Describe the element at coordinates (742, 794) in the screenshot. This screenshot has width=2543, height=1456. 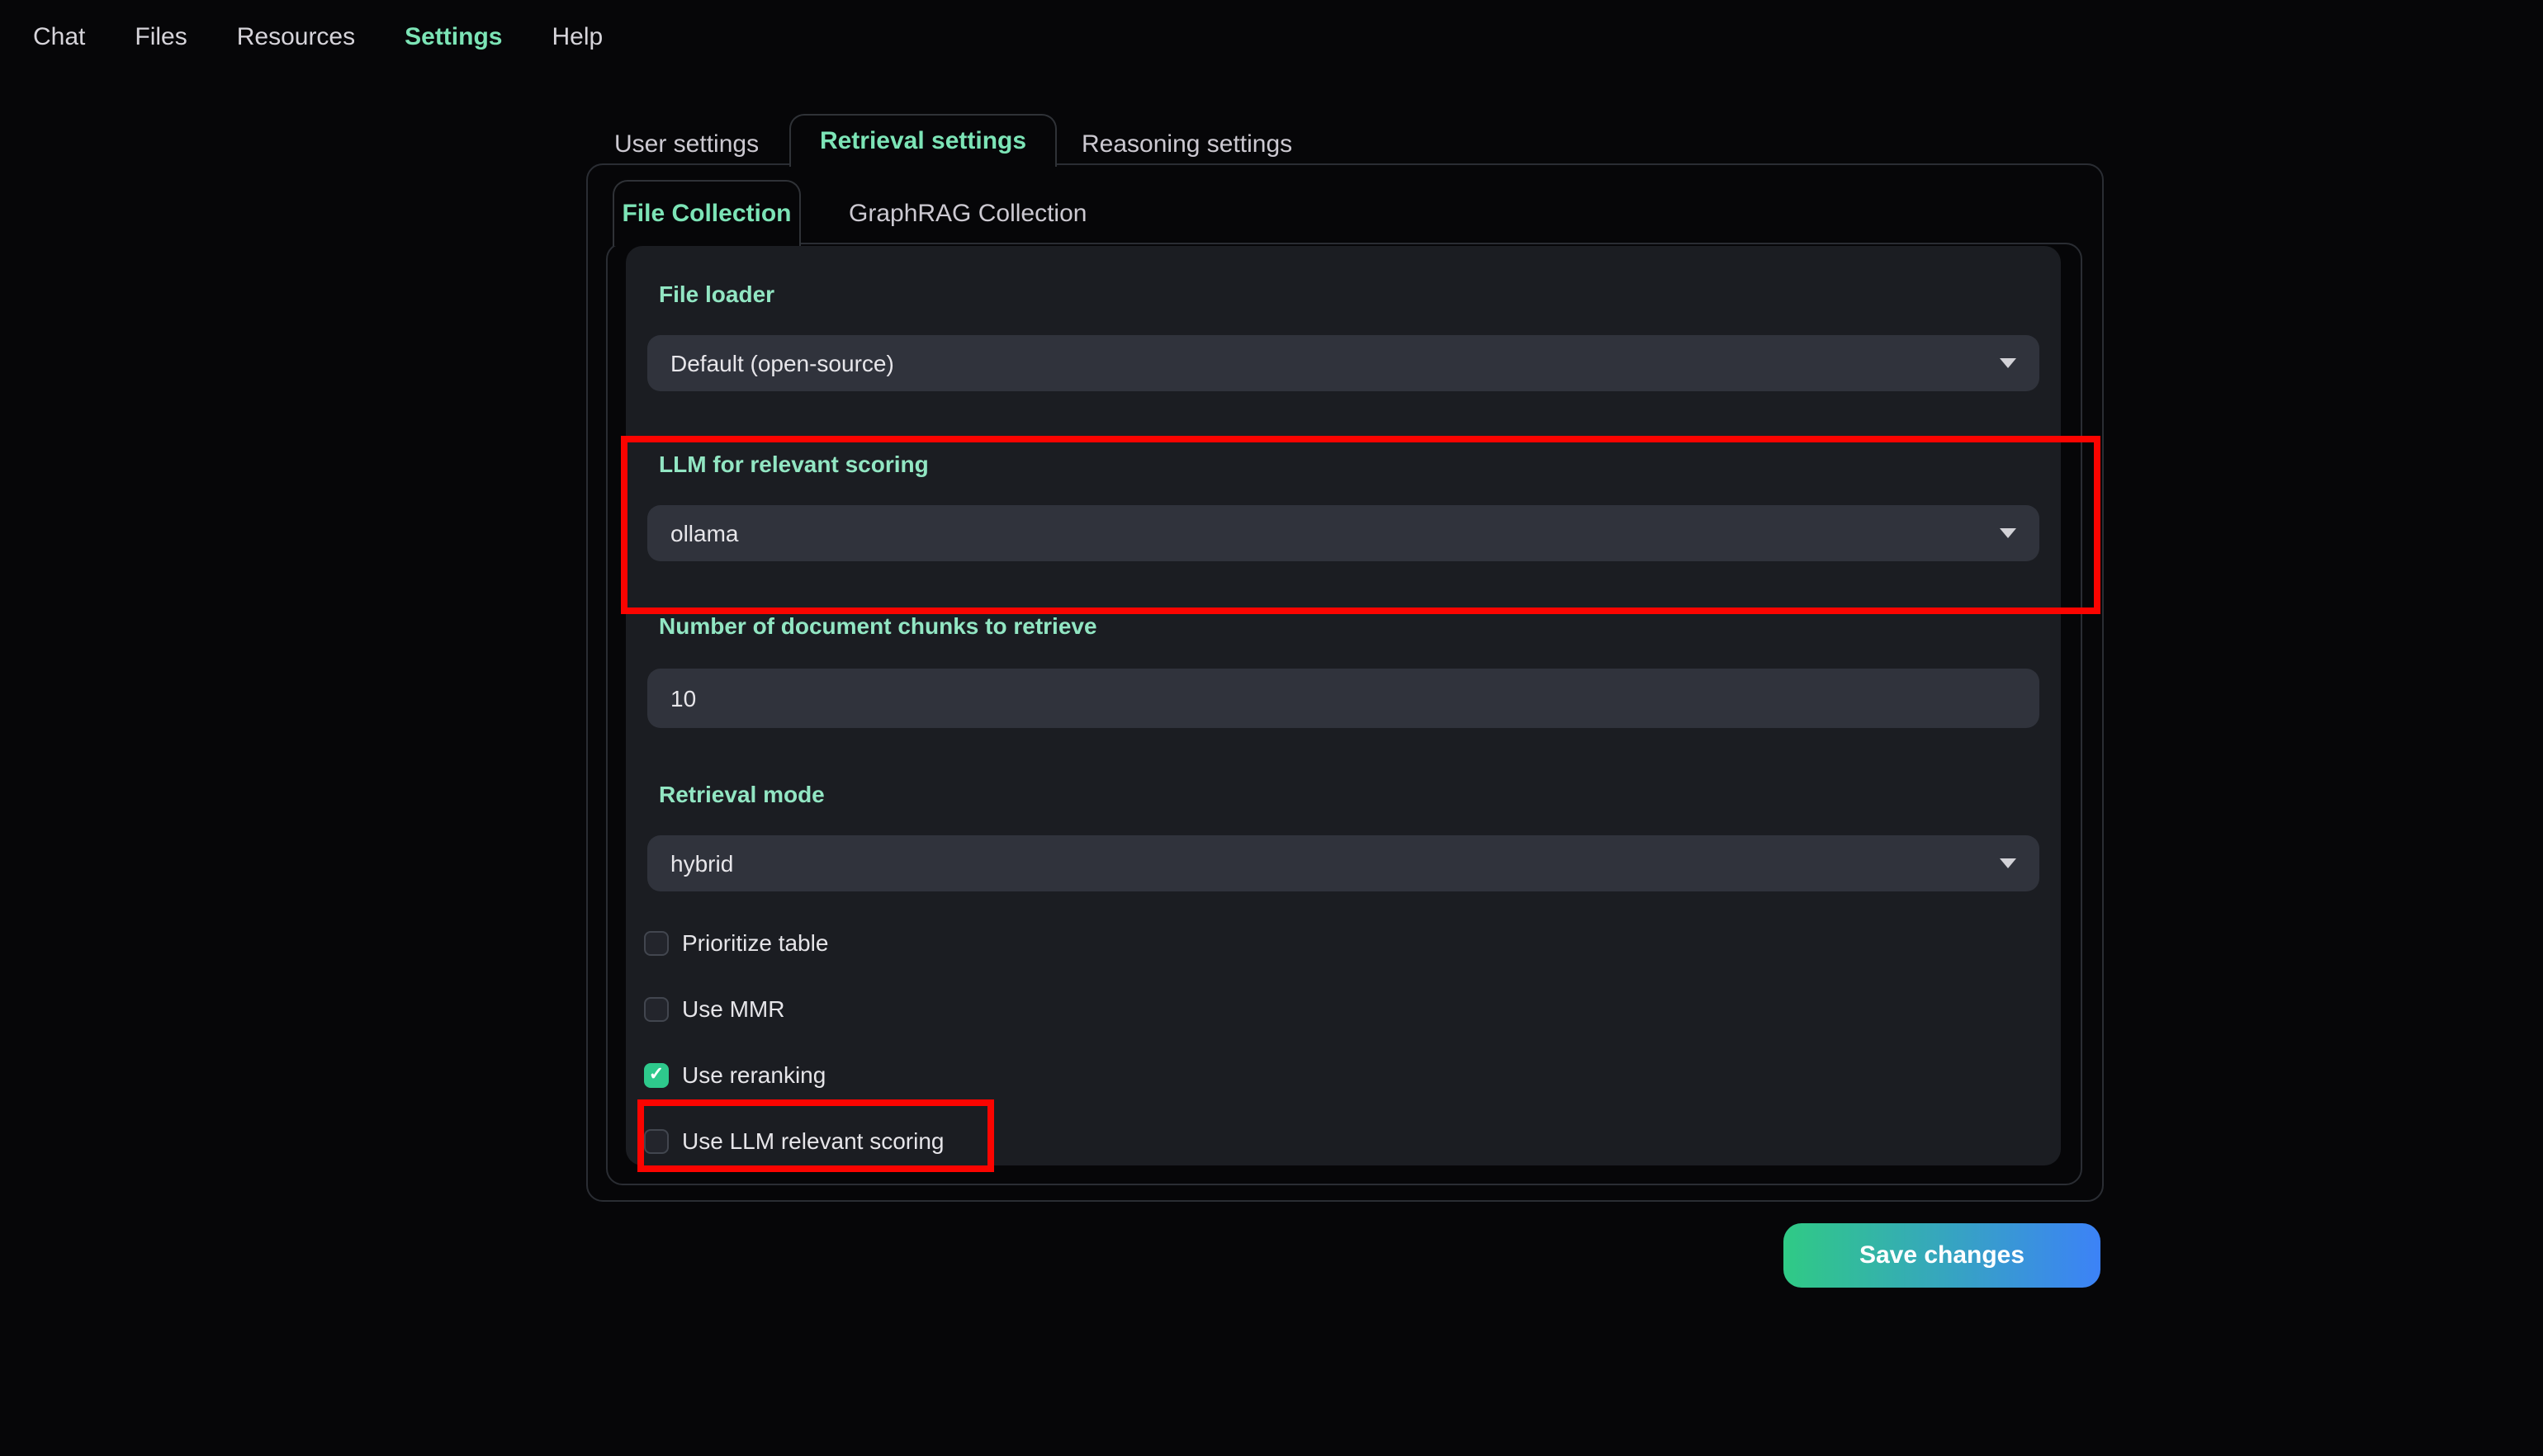
I see `retrieval-mode-label: Retrieval mode` at that location.